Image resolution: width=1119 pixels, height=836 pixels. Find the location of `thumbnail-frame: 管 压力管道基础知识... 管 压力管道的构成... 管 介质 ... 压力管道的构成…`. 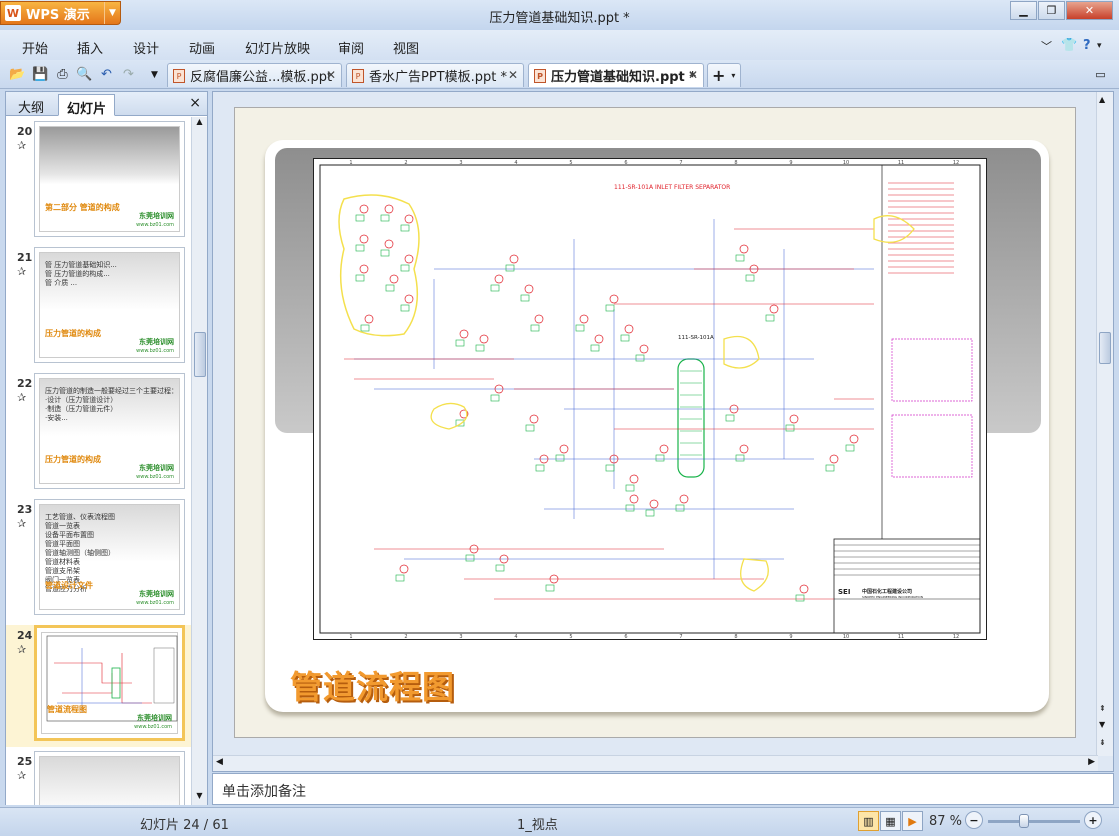

thumbnail-frame: 管 压力管道基础知识... 管 压力管道的构成... 管 介质 ... 压力管道的构成… is located at coordinates (109, 305).